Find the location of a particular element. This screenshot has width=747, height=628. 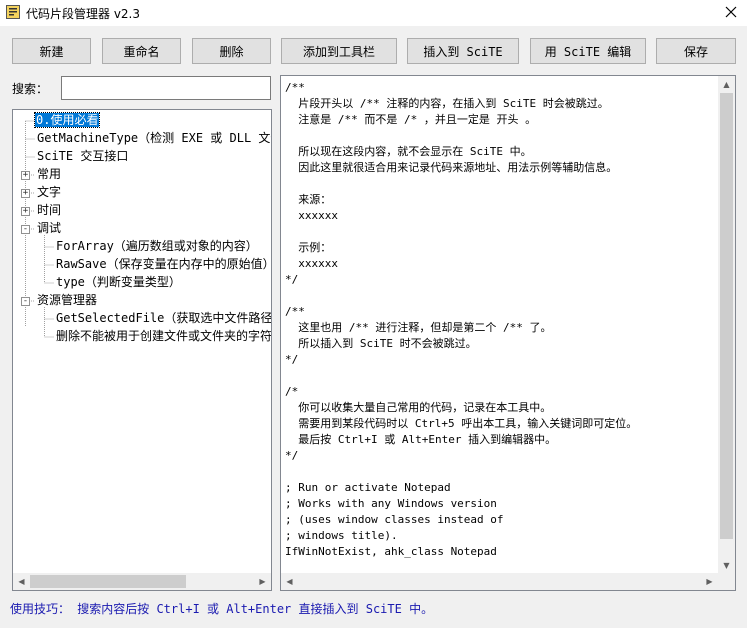

rename-button: 重命名 is located at coordinates (141, 51).